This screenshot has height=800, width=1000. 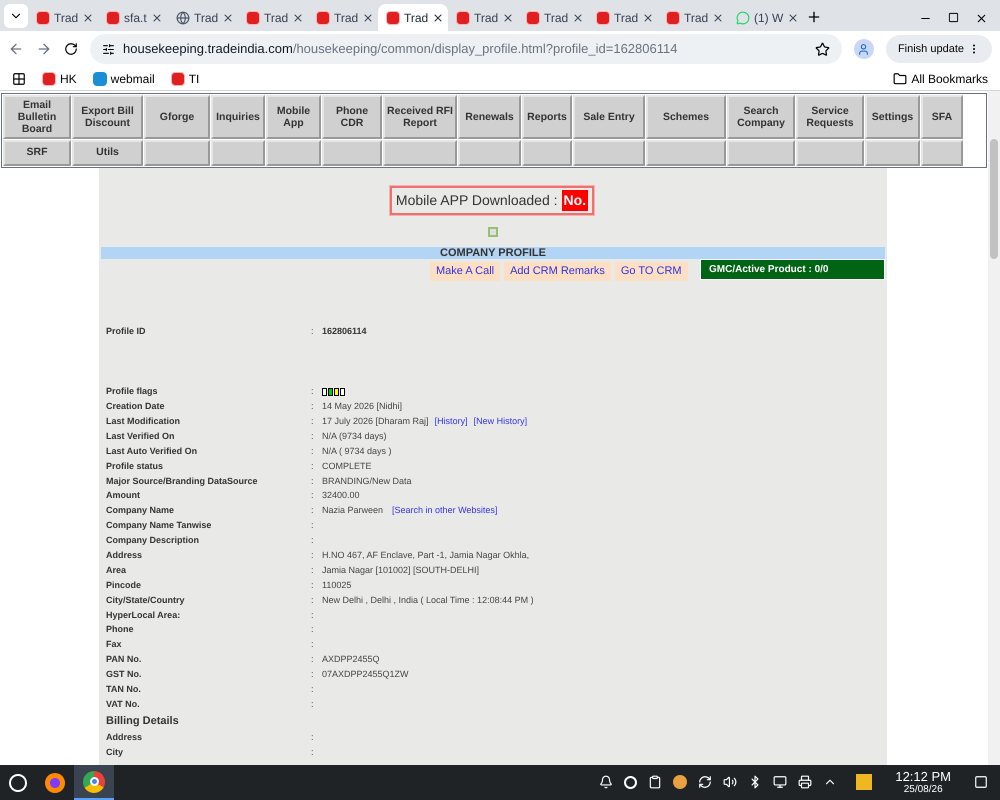 I want to click on nav-menu-item: SFA, so click(x=942, y=117).